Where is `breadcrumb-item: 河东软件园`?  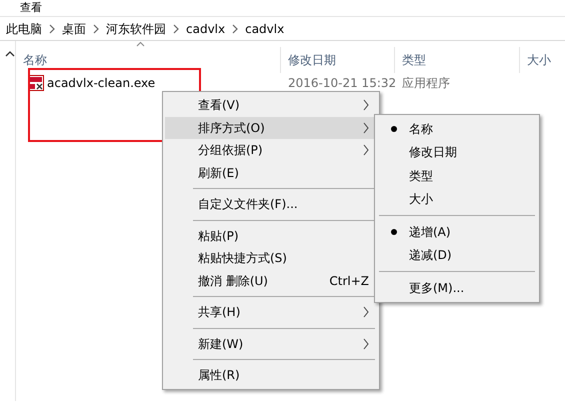 breadcrumb-item: 河东软件园 is located at coordinates (136, 29).